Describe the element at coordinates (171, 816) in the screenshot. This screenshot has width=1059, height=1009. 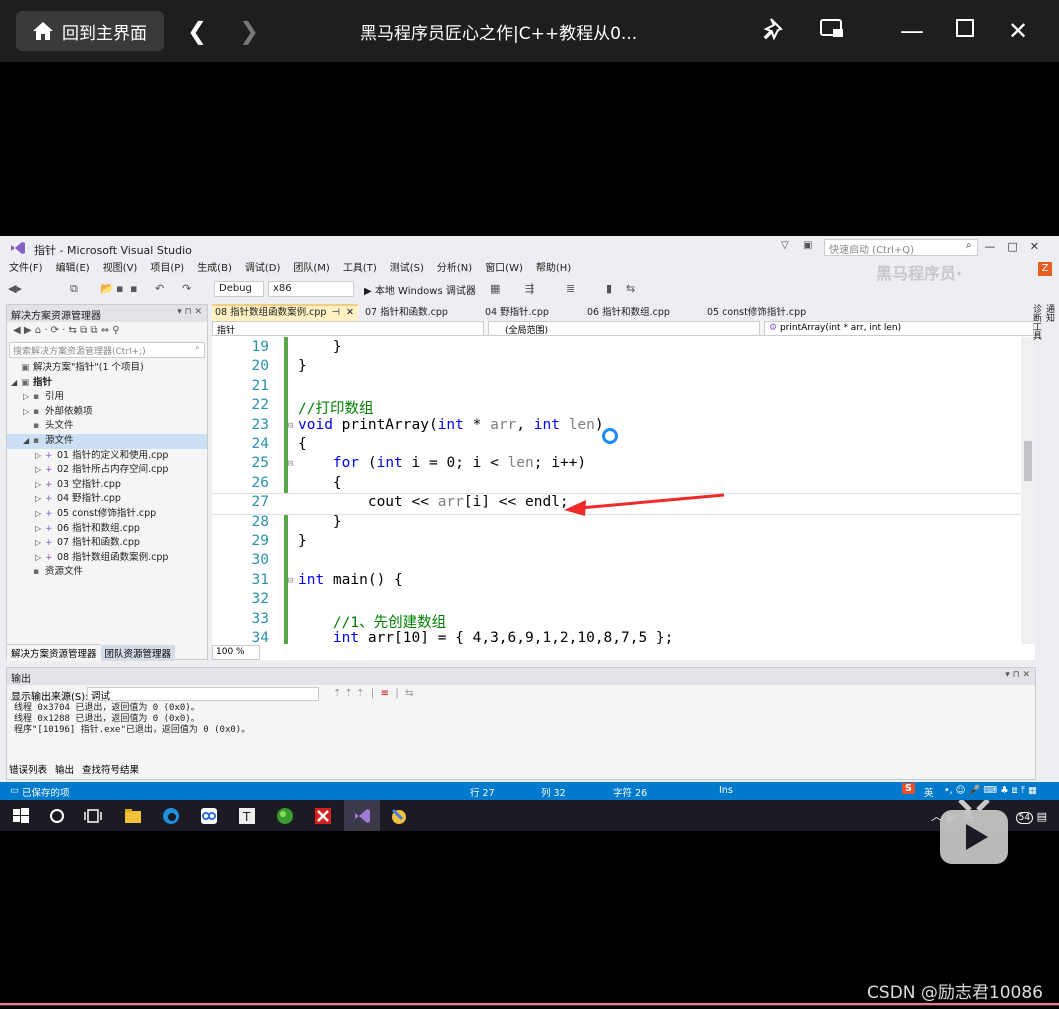
I see `edge-browser-icon` at that location.